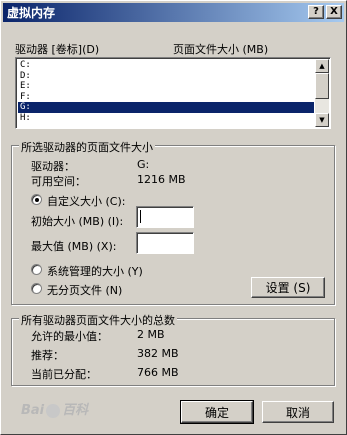 The height and width of the screenshot is (435, 347). Describe the element at coordinates (217, 412) in the screenshot. I see `ok-button: 确定` at that location.